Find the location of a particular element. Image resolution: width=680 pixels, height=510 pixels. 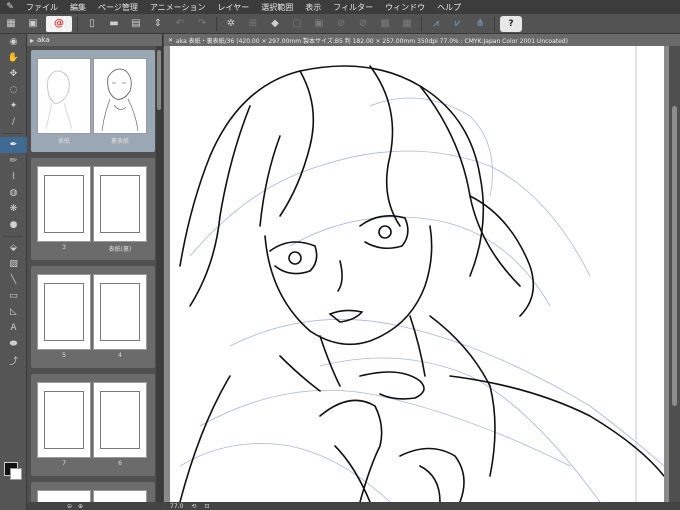

menu-view: 表示 is located at coordinates (313, 7).